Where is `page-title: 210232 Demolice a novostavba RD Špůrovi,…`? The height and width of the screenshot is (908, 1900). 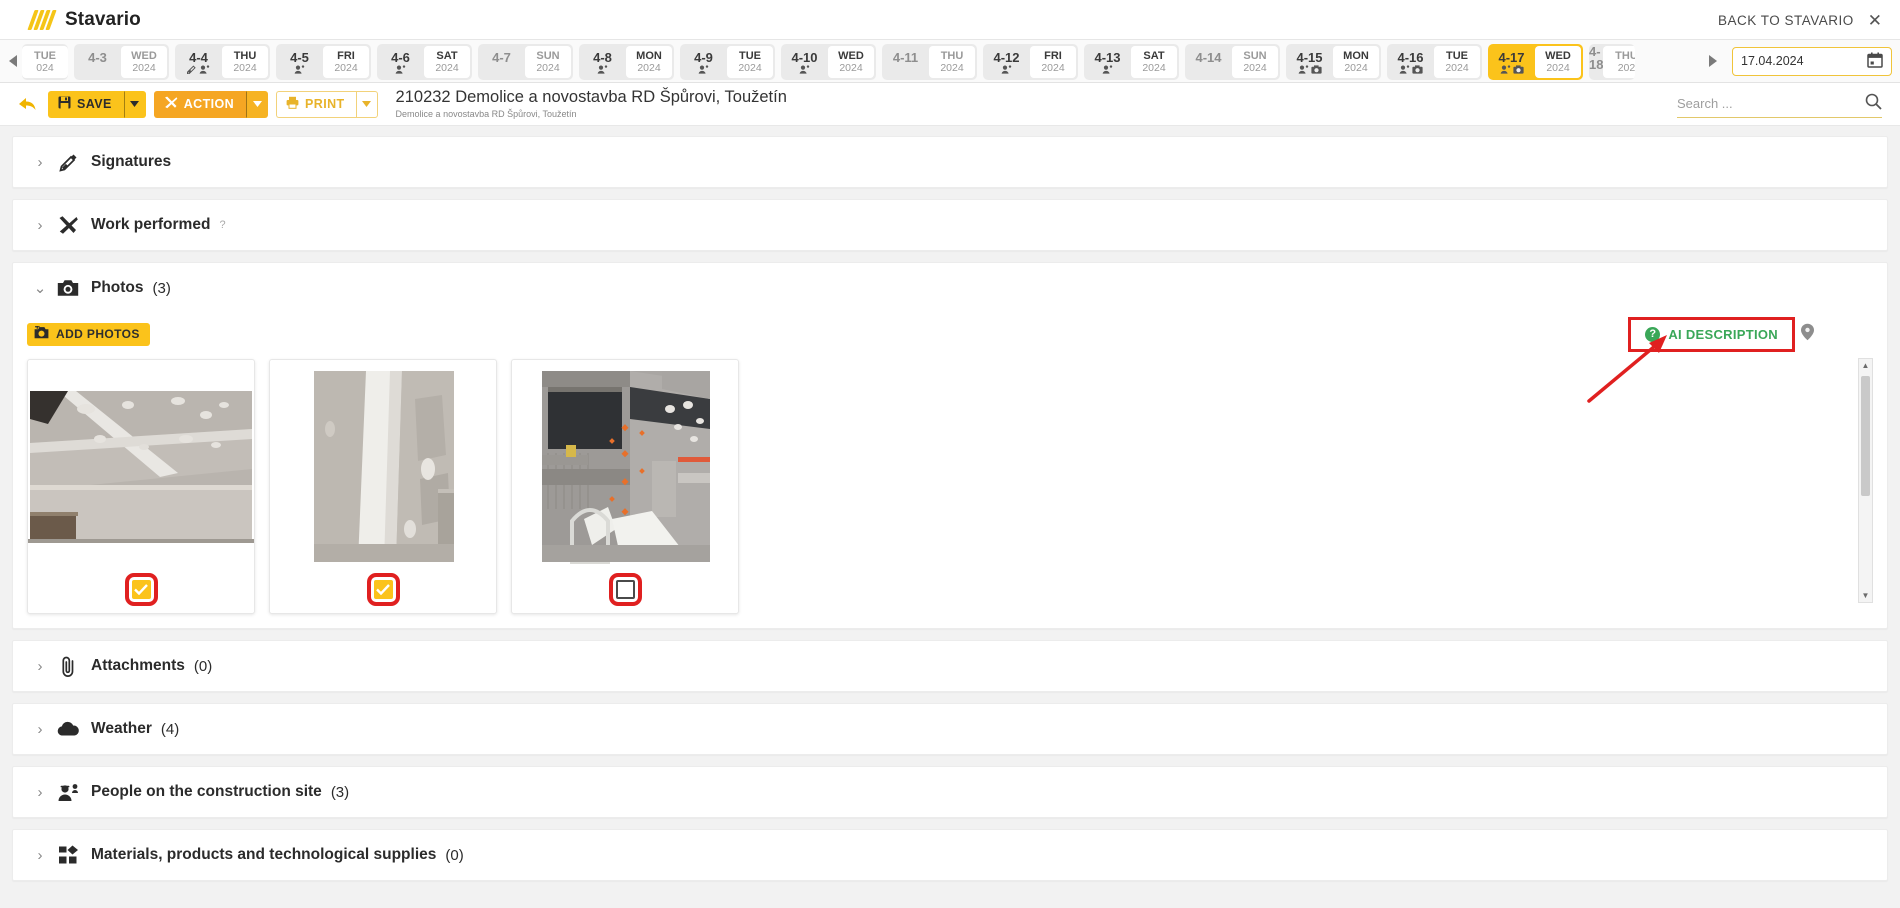
page-title: 210232 Demolice a novostavba RD Špůrovi,… is located at coordinates (591, 97).